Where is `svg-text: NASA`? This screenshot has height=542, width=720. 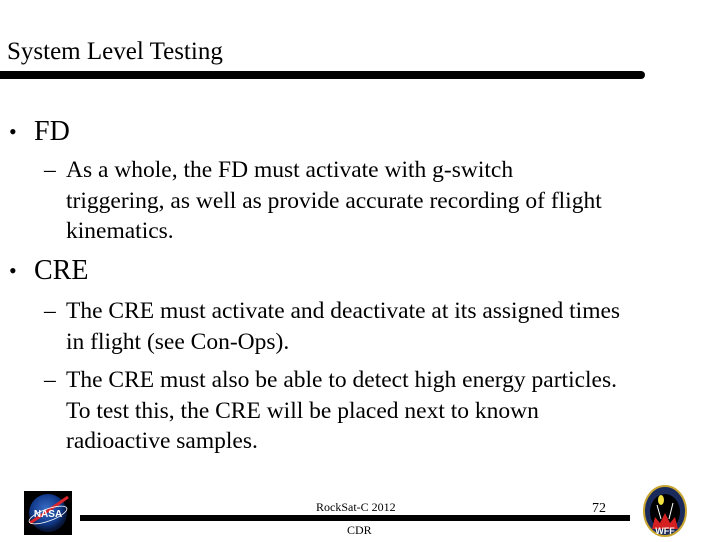
svg-text: NASA is located at coordinates (48, 514).